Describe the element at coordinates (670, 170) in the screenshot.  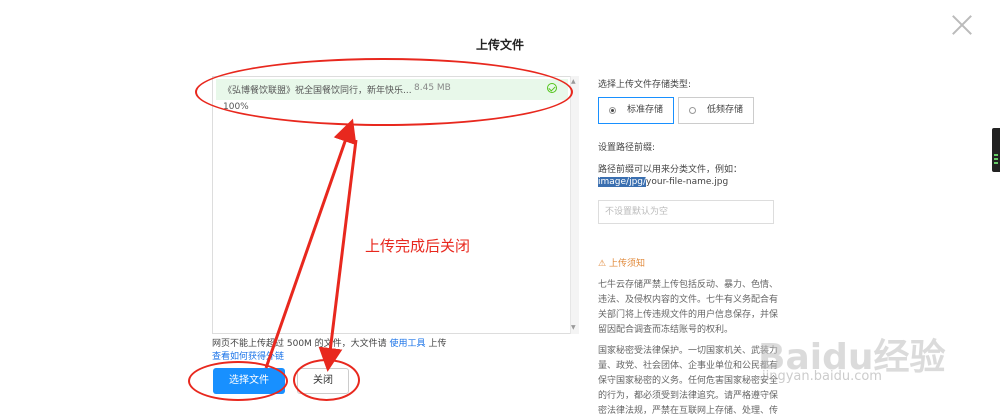
I see `prefix-description: 路径前缀可以用来分类文件，例如：` at that location.